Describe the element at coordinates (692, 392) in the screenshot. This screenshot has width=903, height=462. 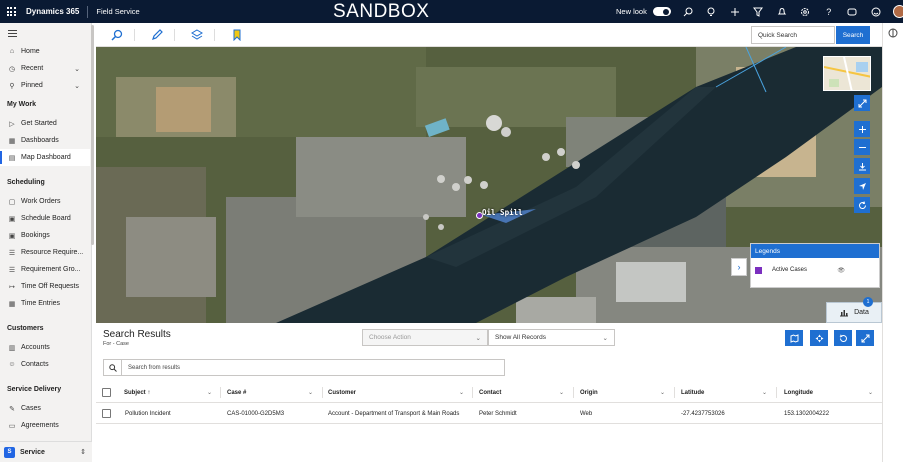
I see `column-header-latitude: Latitude` at that location.